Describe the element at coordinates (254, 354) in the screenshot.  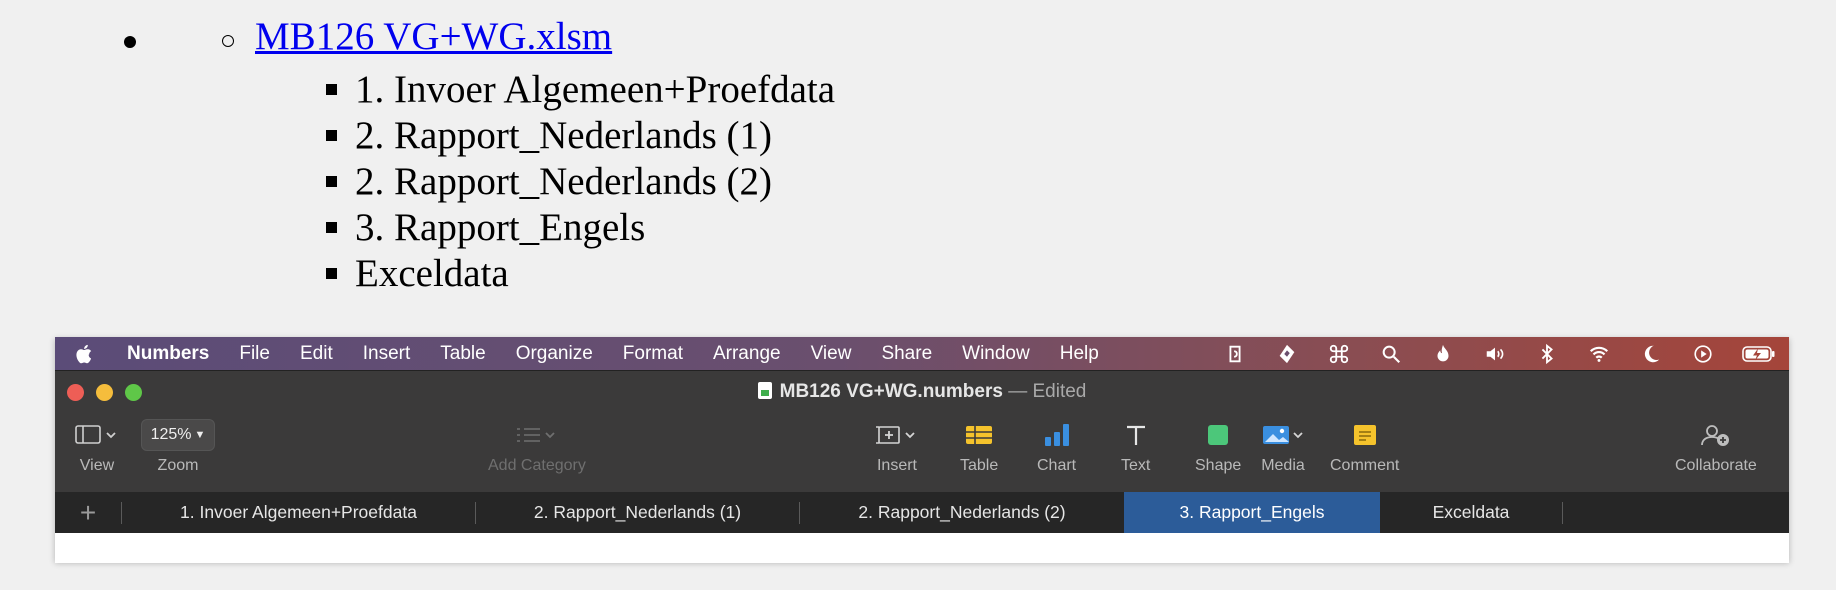
I see `menu-file: File` at that location.